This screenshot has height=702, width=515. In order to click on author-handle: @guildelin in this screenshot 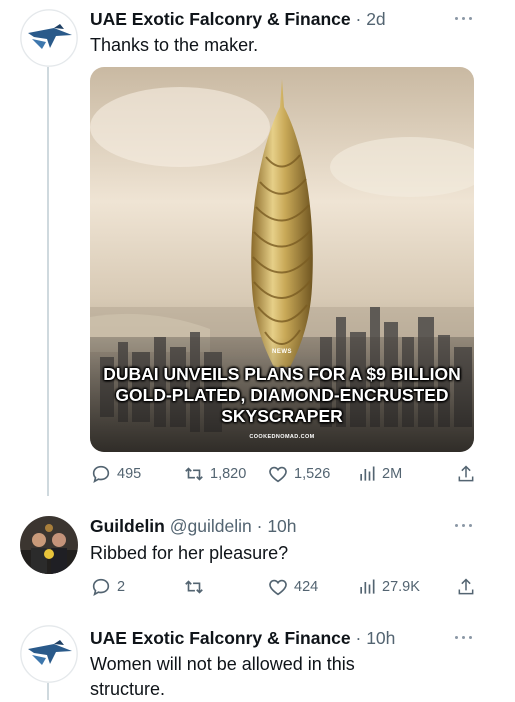, I will do `click(211, 526)`.